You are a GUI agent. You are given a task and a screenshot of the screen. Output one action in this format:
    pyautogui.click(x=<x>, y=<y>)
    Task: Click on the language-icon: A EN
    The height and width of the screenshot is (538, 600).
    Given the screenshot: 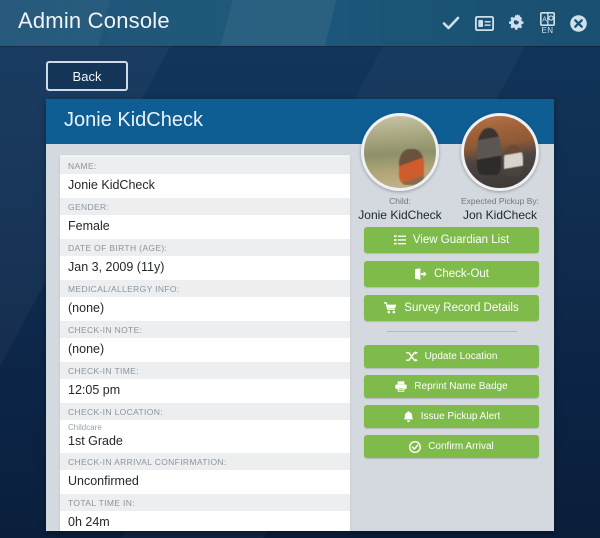 What is the action you would take?
    pyautogui.click(x=547, y=23)
    